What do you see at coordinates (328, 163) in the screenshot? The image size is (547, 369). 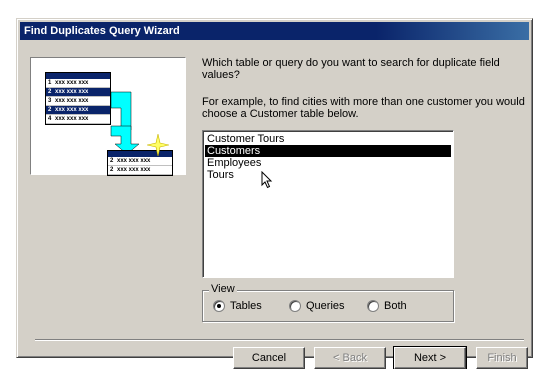 I see `list-item: Employees` at bounding box center [328, 163].